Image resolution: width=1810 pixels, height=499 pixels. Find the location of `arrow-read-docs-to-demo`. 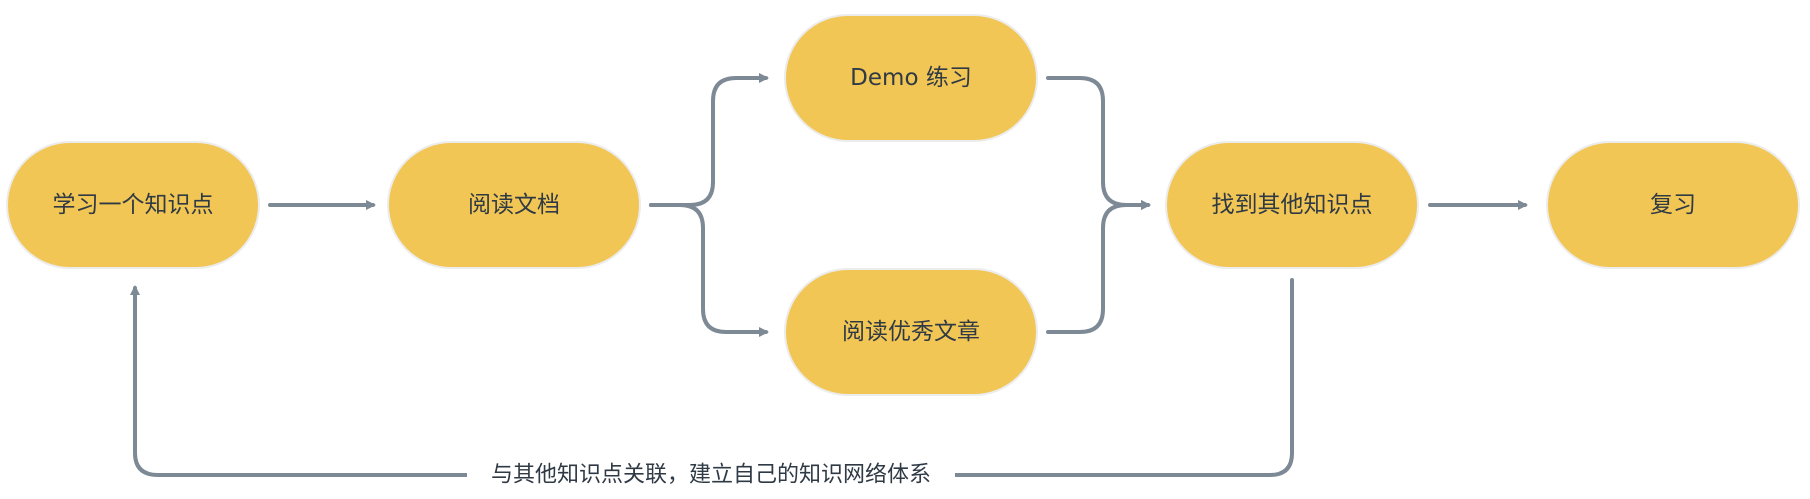

arrow-read-docs-to-demo is located at coordinates (709, 140).